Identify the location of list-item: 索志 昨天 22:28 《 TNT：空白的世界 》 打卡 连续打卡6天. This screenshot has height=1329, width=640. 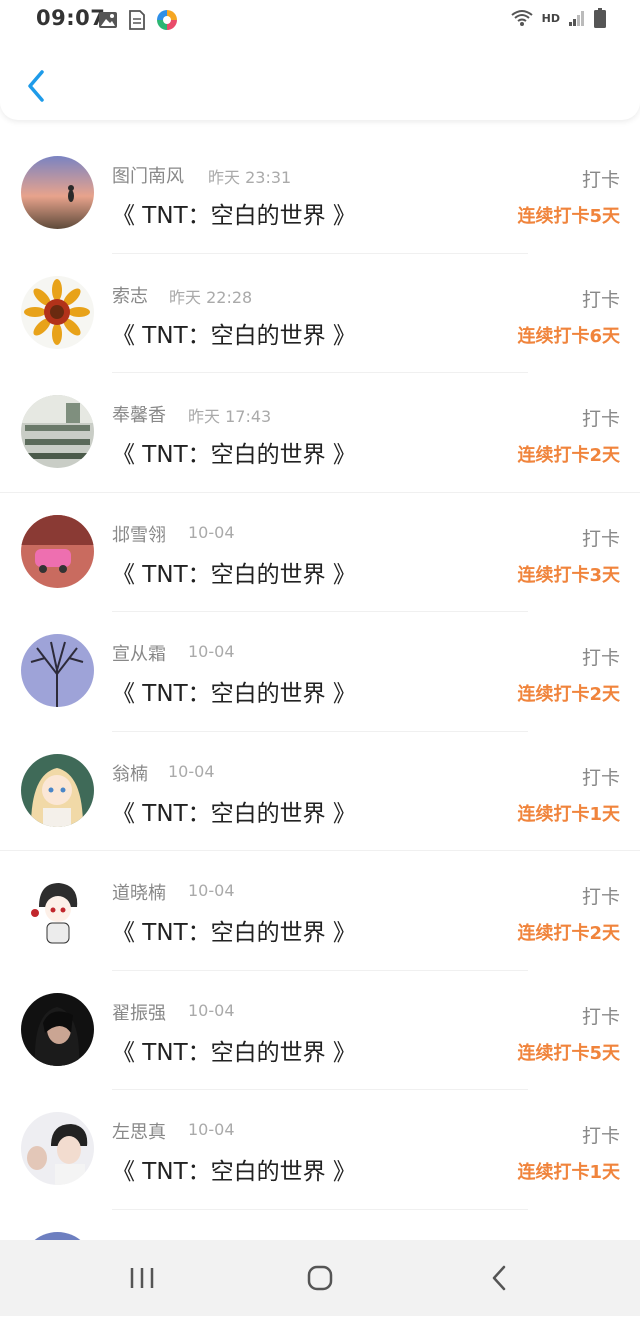
(320, 314).